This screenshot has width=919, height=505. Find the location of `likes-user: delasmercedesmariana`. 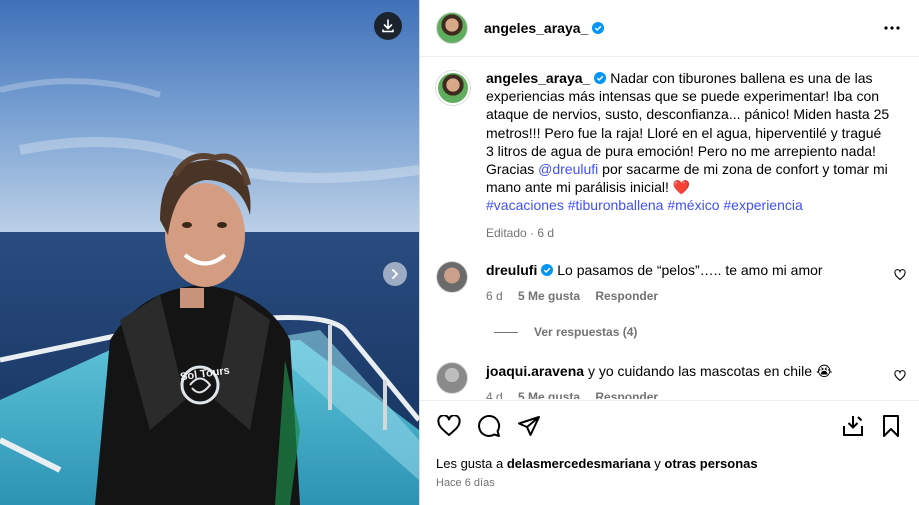

likes-user: delasmercedesmariana is located at coordinates (579, 463).